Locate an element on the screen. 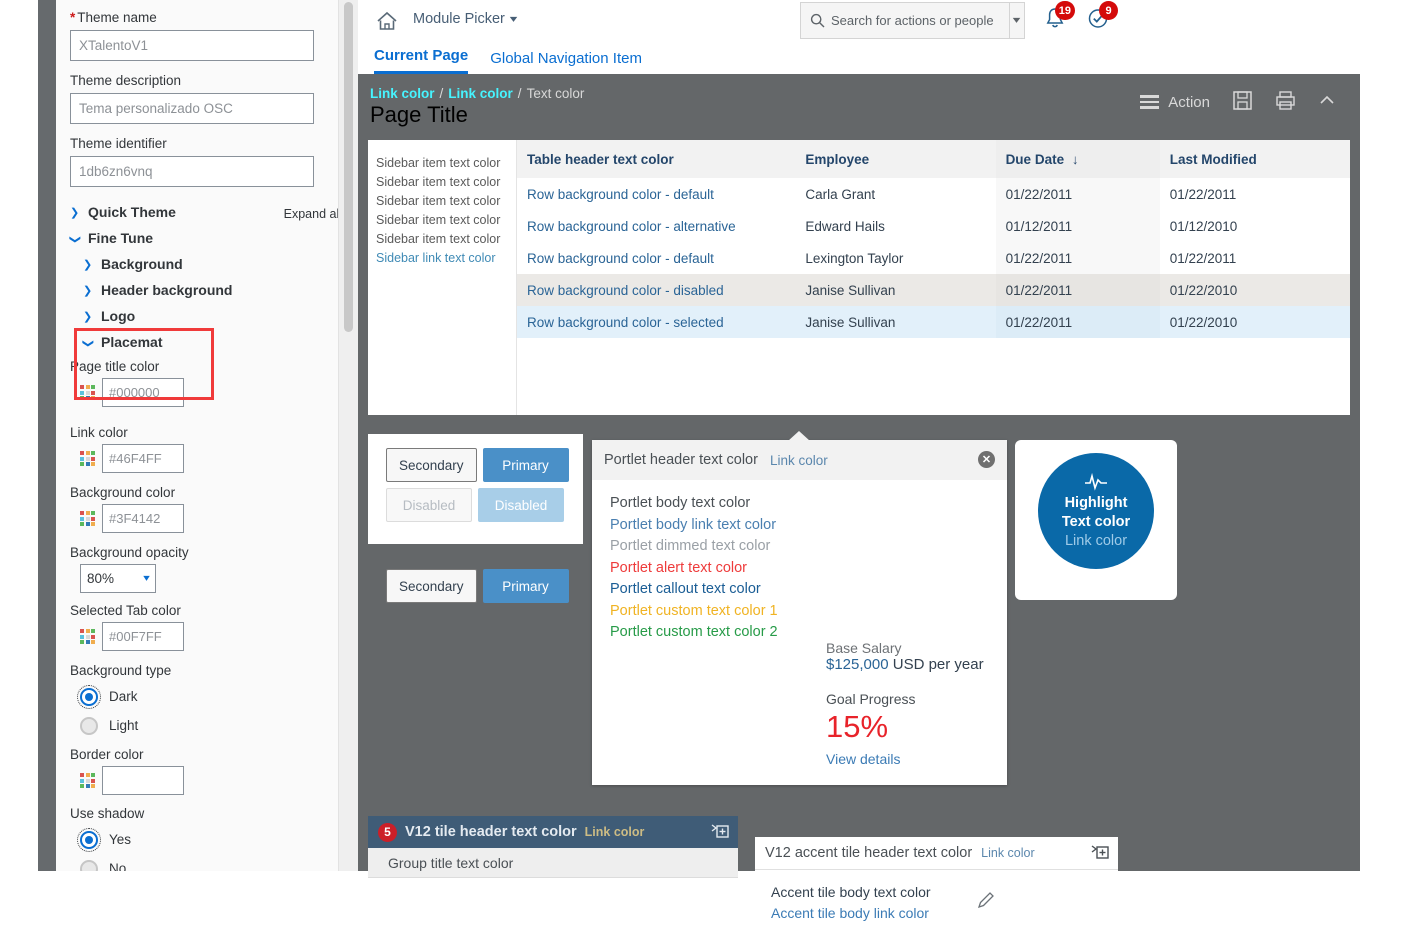 The height and width of the screenshot is (946, 1407). section-header-background: Header background is located at coordinates (197, 290).